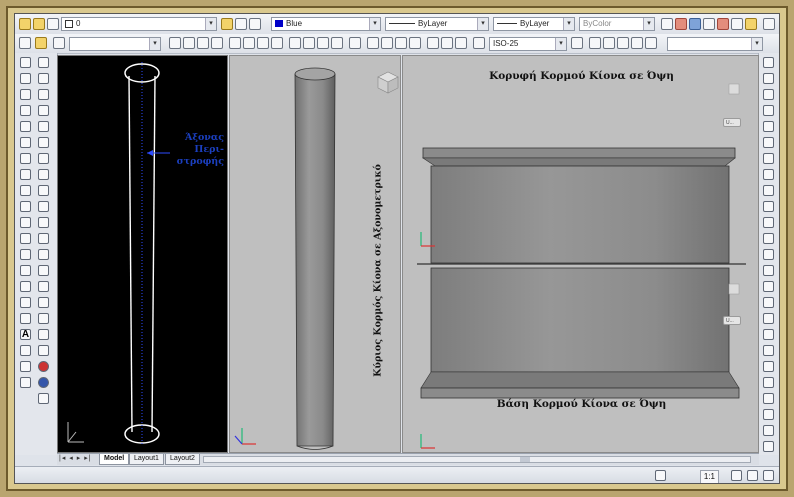 This screenshot has width=794, height=497. I want to click on loft-icon, so click(768, 270).